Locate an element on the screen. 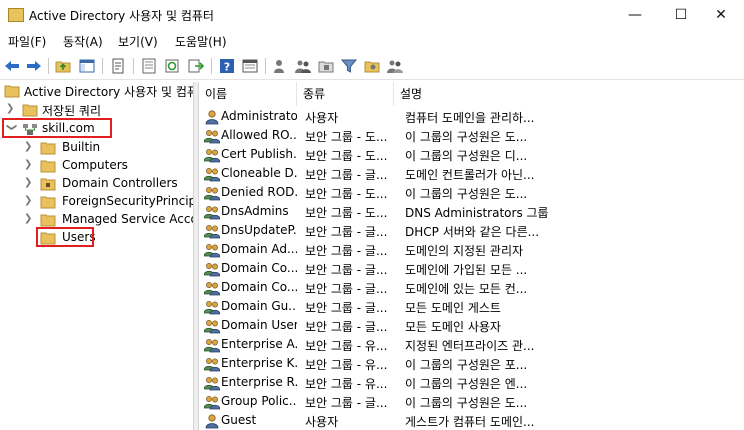  tree-item-label: Domain Controllers is located at coordinates (120, 183).